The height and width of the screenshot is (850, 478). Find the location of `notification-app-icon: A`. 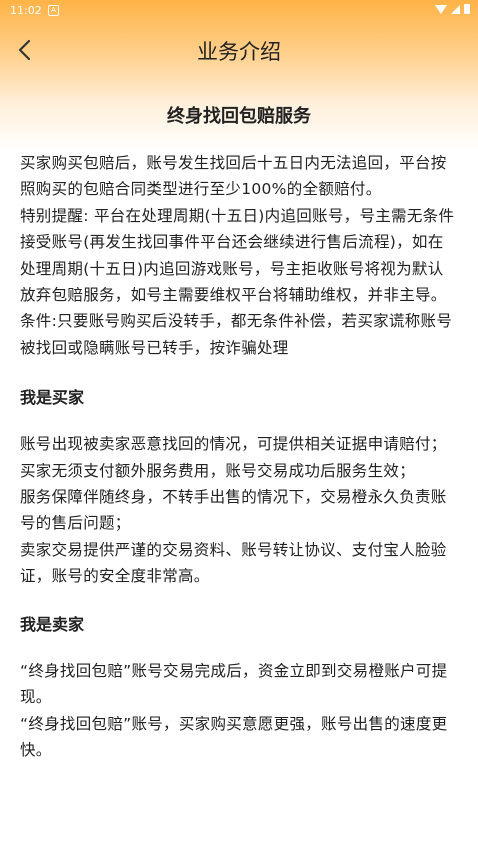

notification-app-icon: A is located at coordinates (53, 10).